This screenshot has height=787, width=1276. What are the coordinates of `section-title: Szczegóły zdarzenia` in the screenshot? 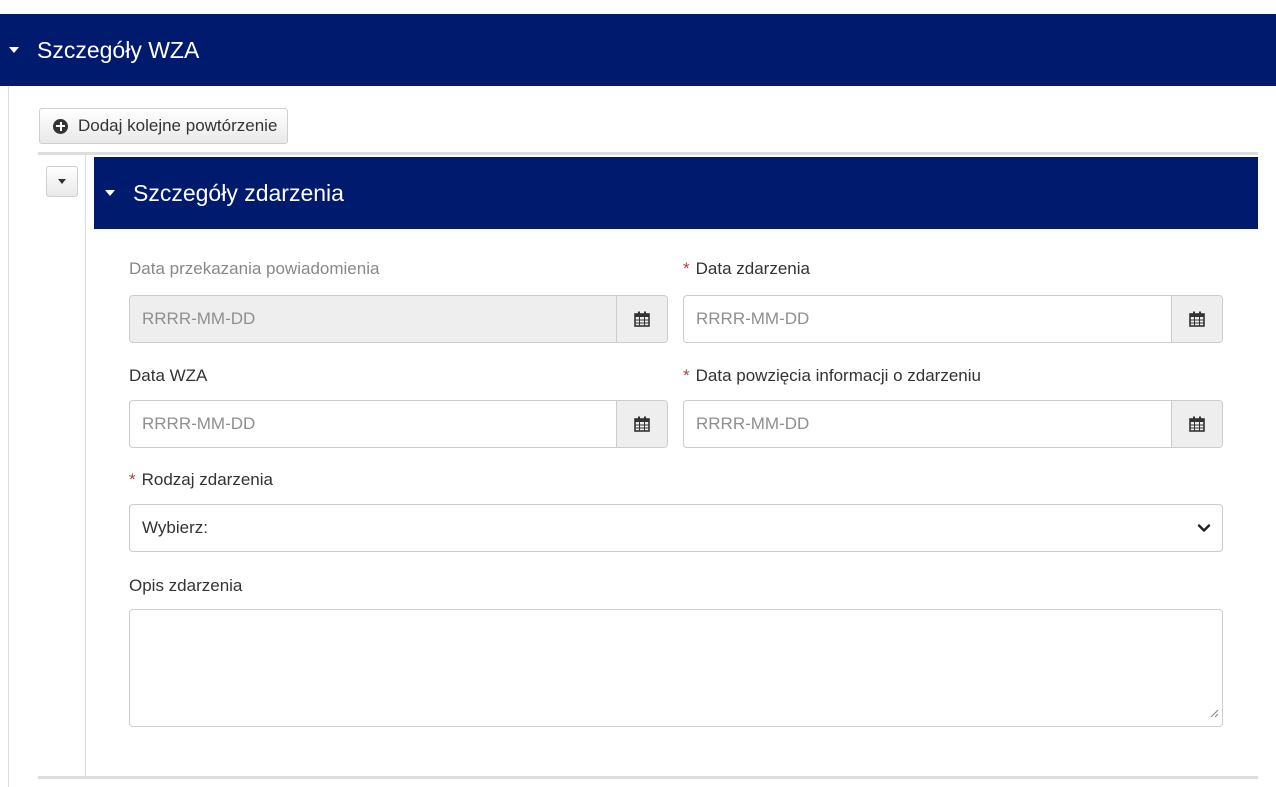 It's located at (238, 192).